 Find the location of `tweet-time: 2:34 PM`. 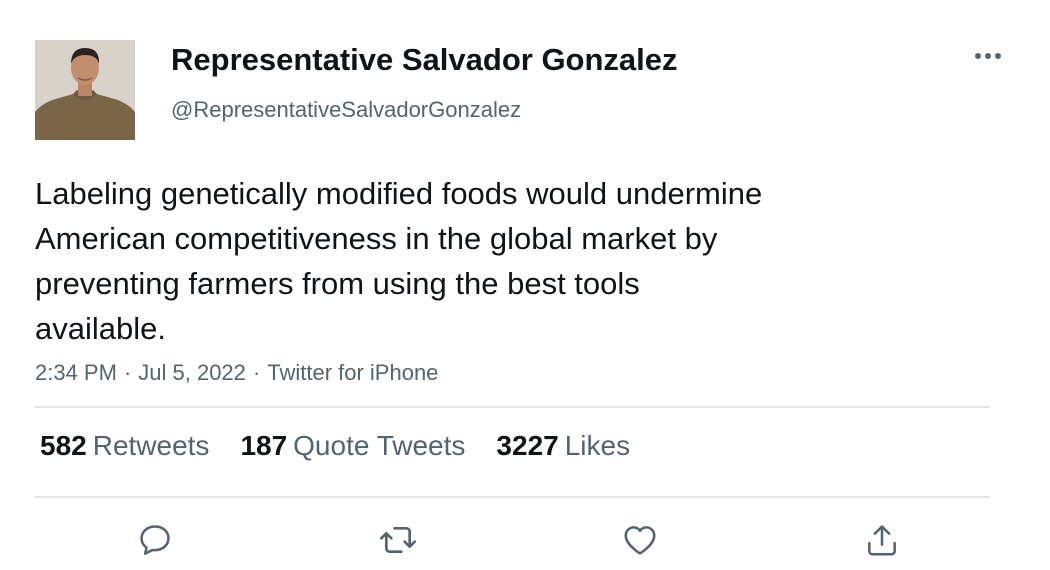

tweet-time: 2:34 PM is located at coordinates (76, 372).